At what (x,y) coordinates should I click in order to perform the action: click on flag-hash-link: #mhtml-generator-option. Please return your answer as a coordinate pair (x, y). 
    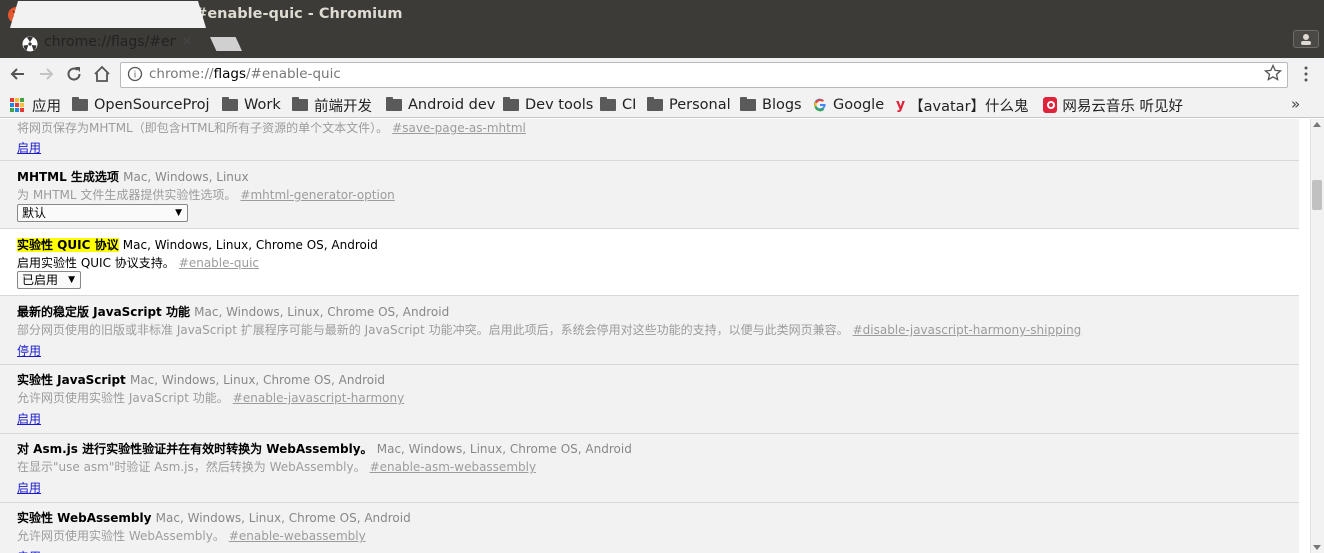
    Looking at the image, I should click on (317, 195).